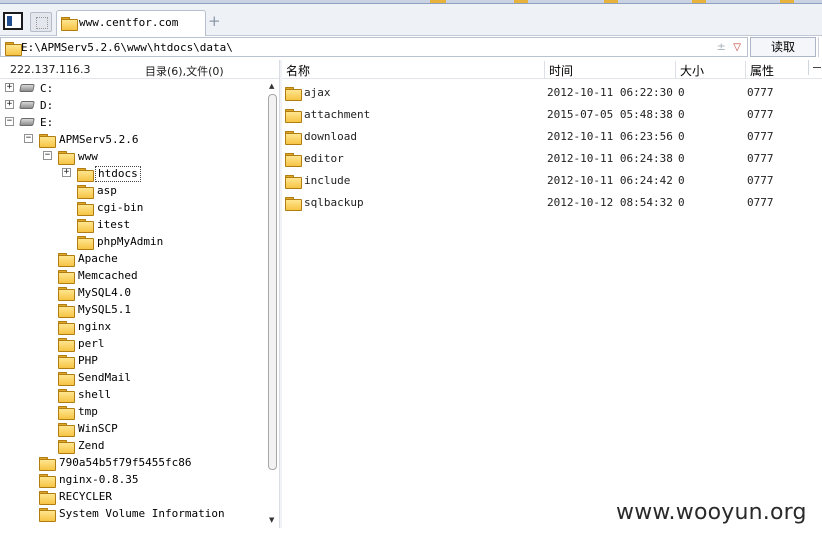 This screenshot has width=822, height=542. Describe the element at coordinates (125, 462) in the screenshot. I see `tree-node-label: 790a54b5f79f5455fc86` at that location.